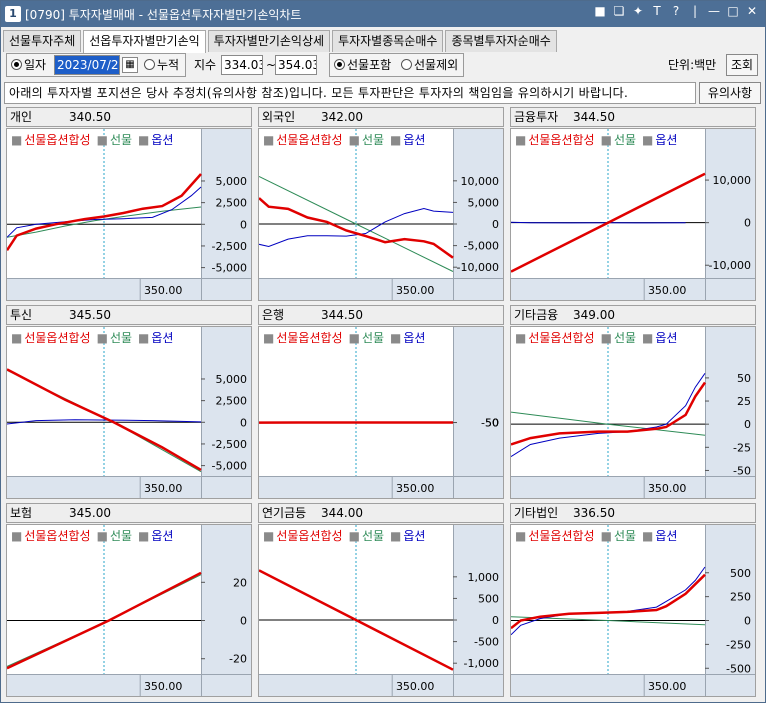 The height and width of the screenshot is (703, 766). What do you see at coordinates (481, 663) in the screenshot?
I see `y-tick-label: -1,000` at bounding box center [481, 663].